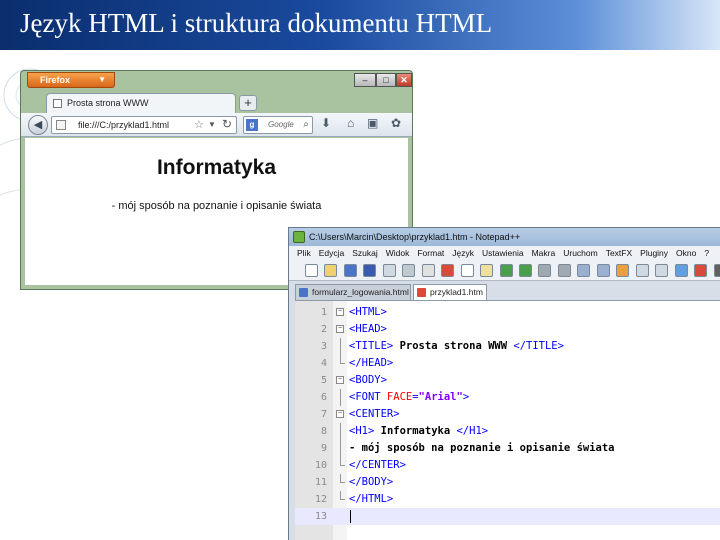 This screenshot has height=540, width=720. I want to click on save-all-icon, so click(370, 270).